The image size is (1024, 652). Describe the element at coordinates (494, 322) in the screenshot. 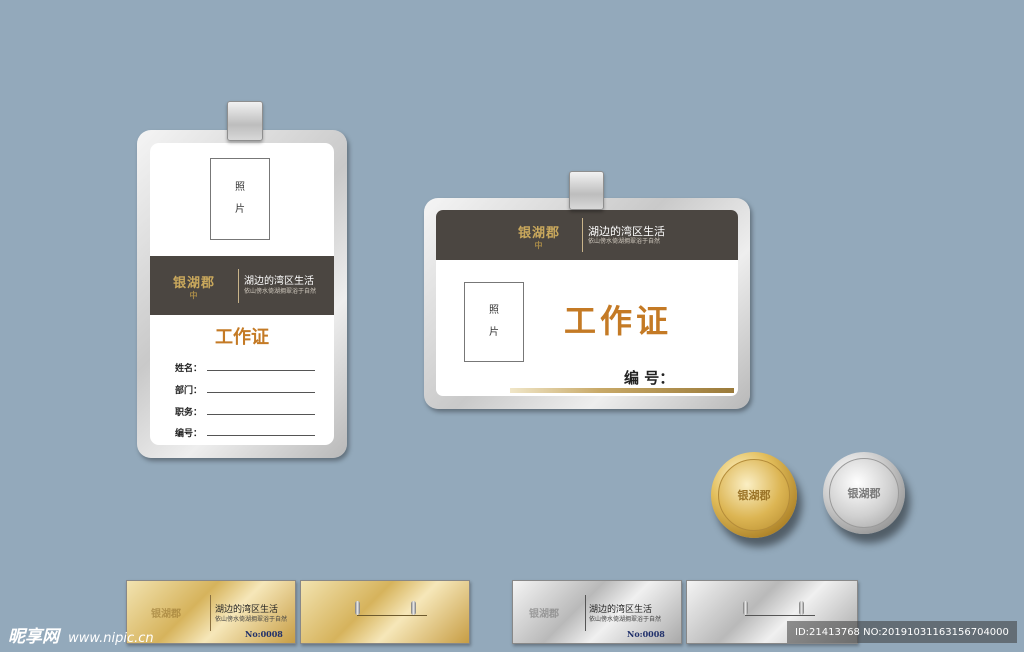

I see `horizontal-photo-box: 照 片` at that location.